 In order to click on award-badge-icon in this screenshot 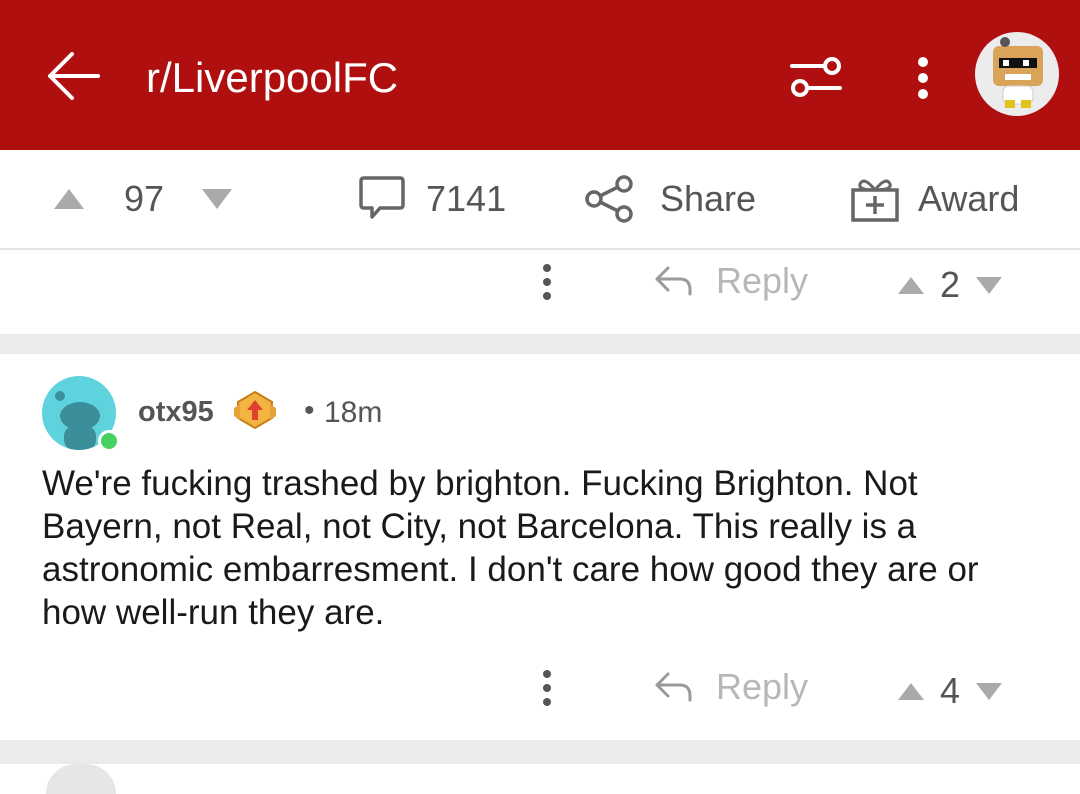, I will do `click(255, 410)`.